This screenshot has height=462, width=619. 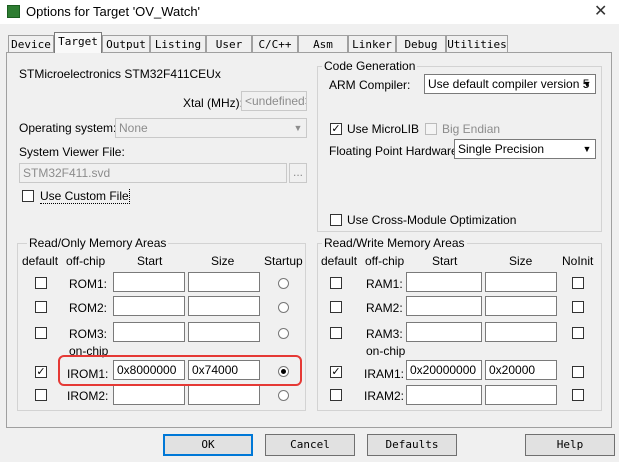 I want to click on tab-device: Device, so click(x=31, y=43).